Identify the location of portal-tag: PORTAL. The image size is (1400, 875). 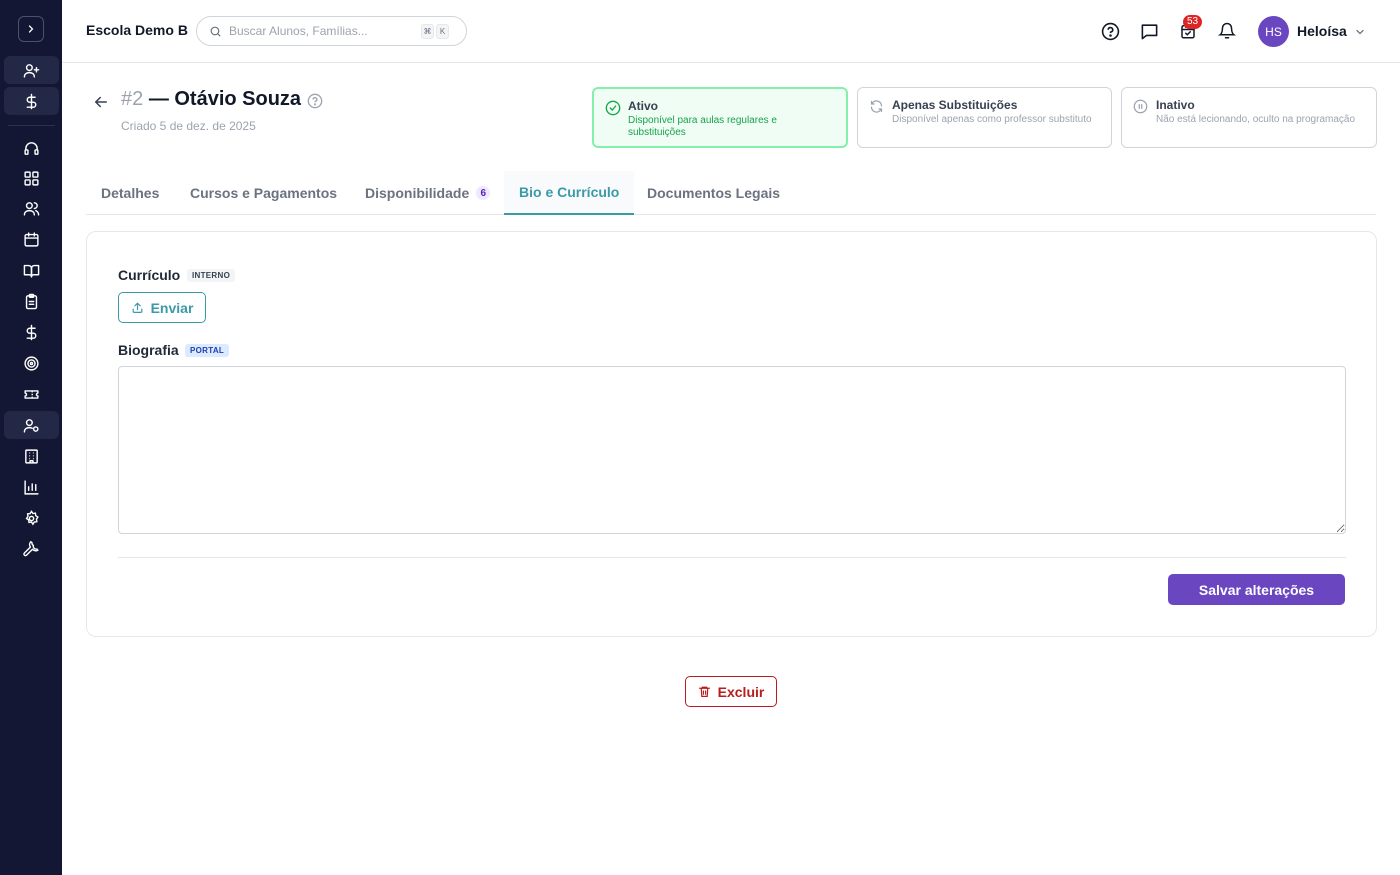
(207, 350).